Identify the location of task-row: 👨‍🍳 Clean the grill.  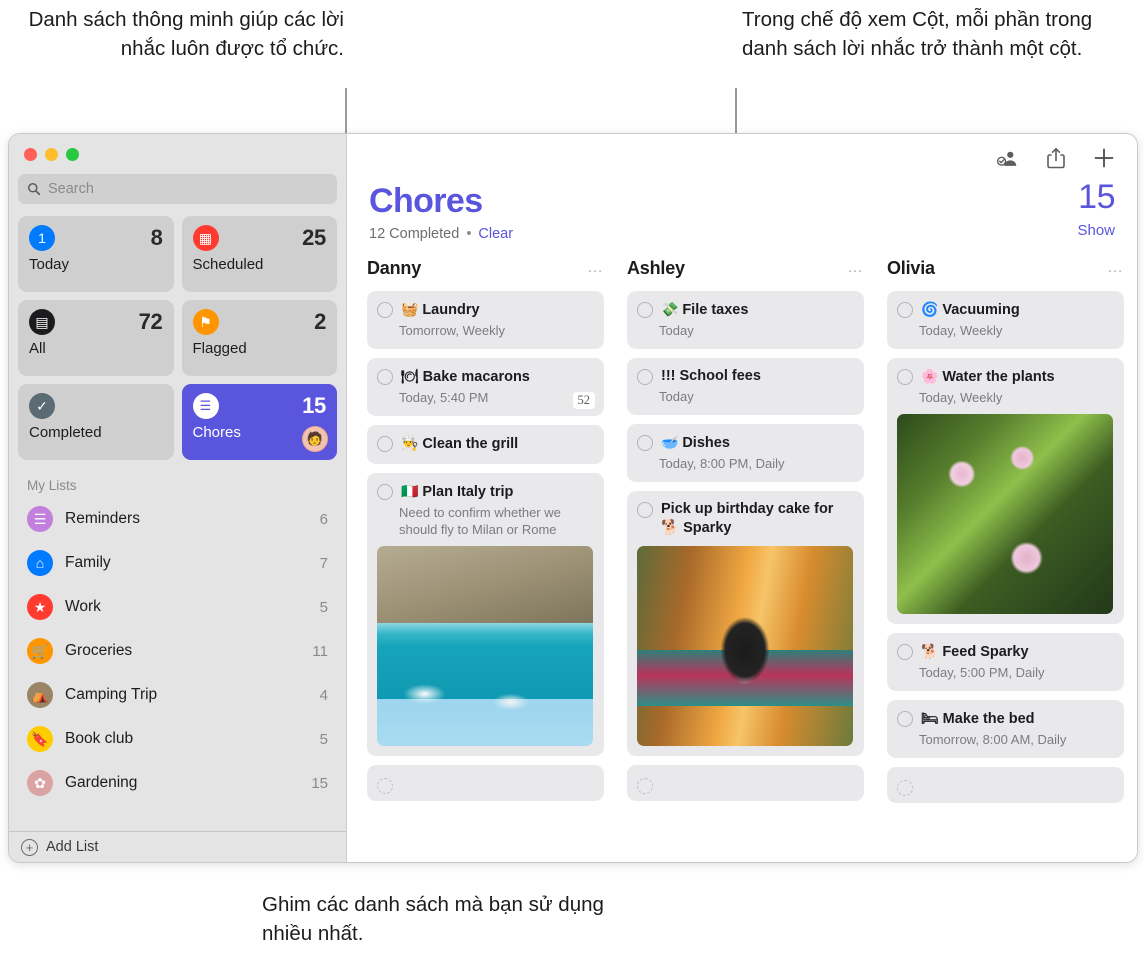
(485, 444).